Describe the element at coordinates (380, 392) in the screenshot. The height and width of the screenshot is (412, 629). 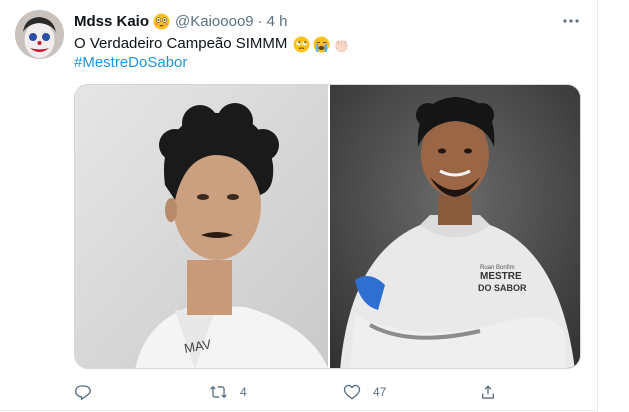
I see `like-count: 47` at that location.